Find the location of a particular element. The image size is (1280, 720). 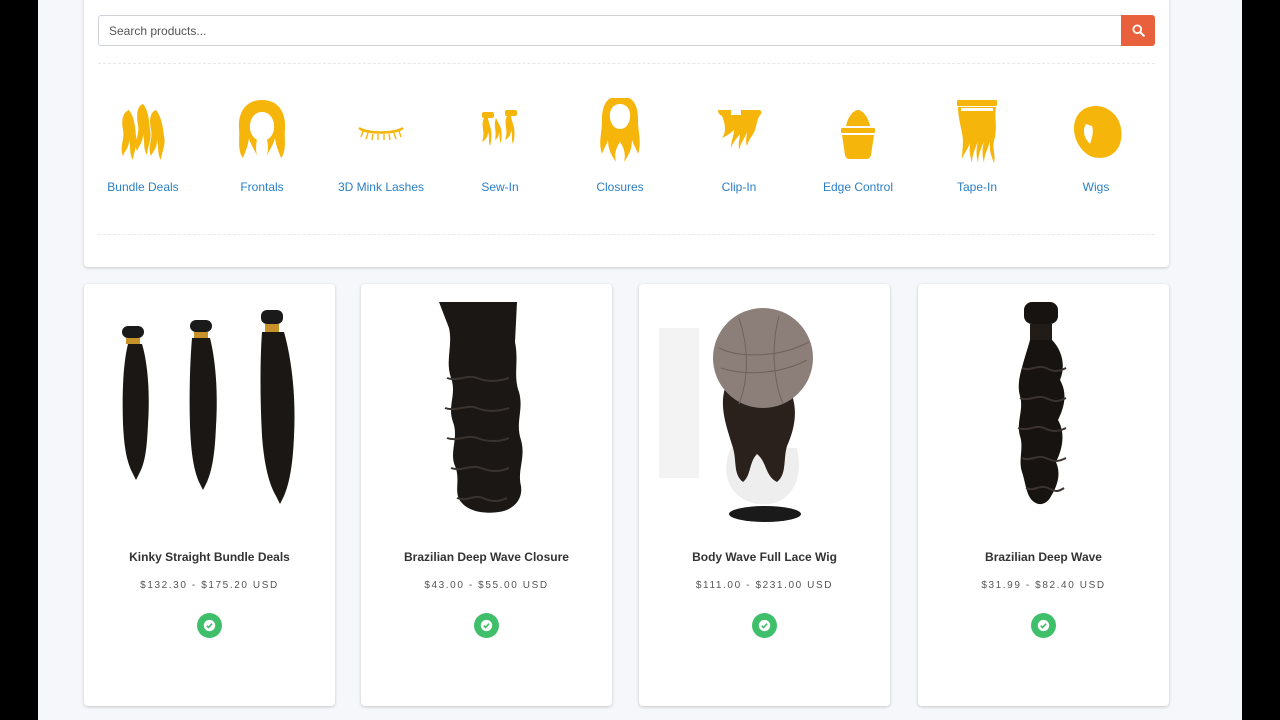

category-closures: Closures is located at coordinates (620, 150).